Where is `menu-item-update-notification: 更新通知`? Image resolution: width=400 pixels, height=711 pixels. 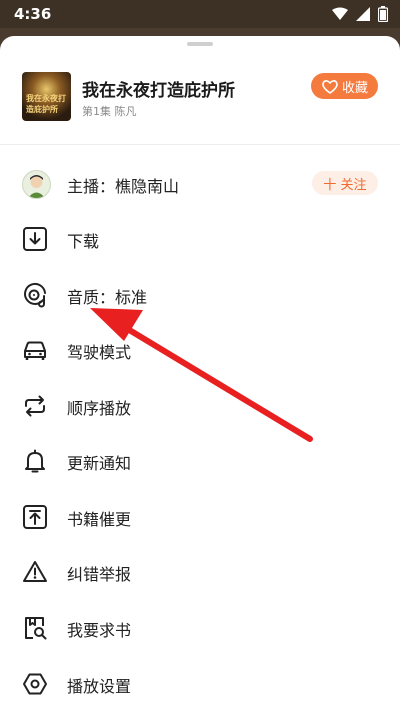
menu-item-update-notification: 更新通知 is located at coordinates (200, 460).